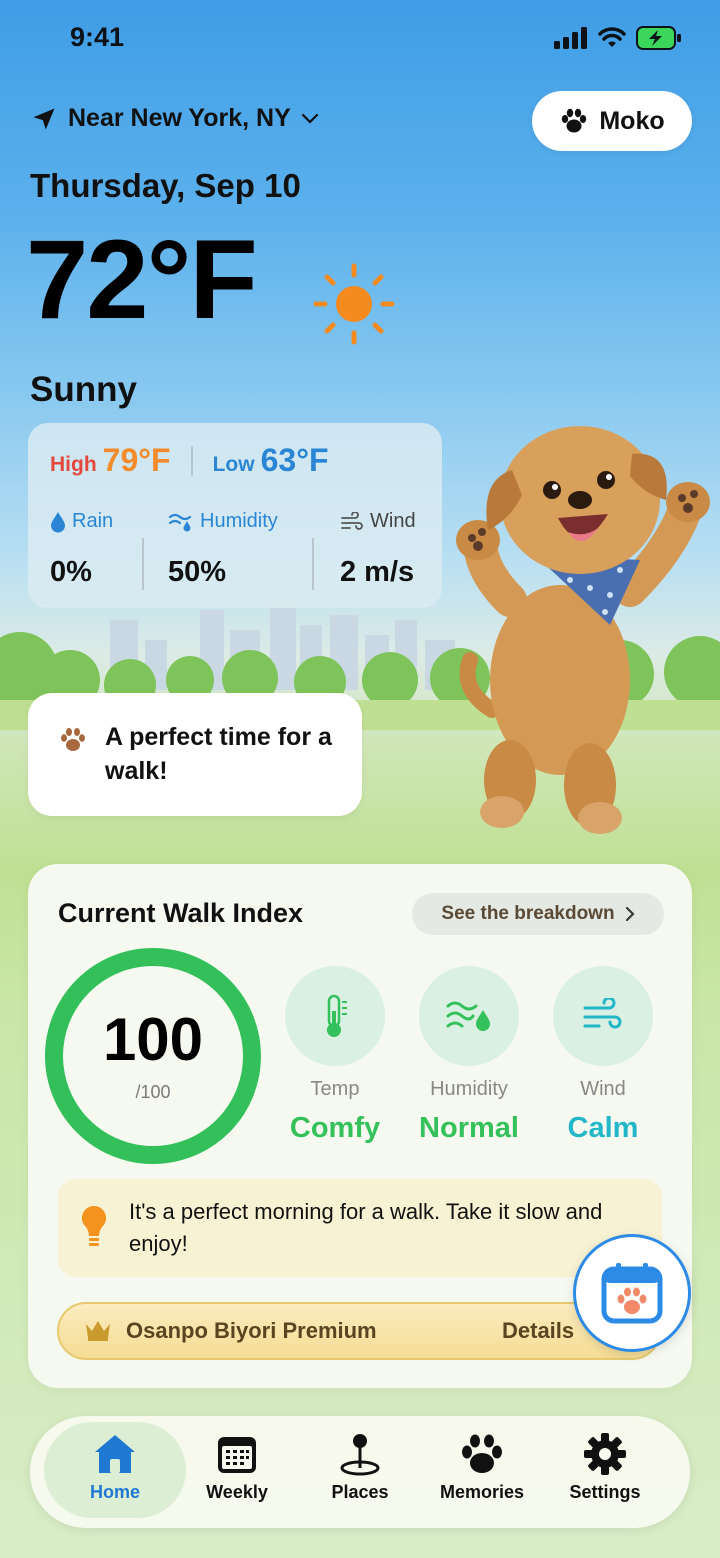 The height and width of the screenshot is (1558, 720). I want to click on pet-profile-button: Moko, so click(612, 121).